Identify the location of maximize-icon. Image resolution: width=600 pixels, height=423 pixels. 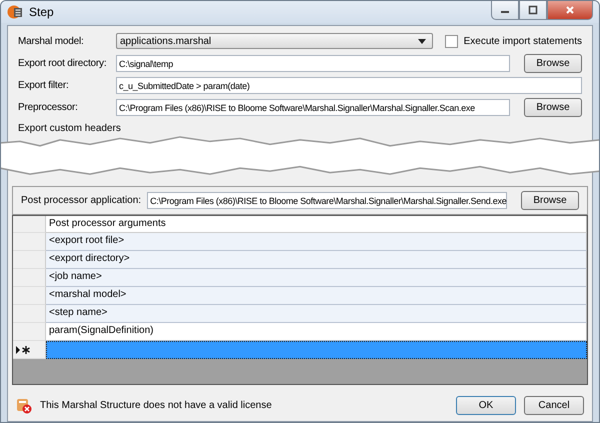
(533, 10).